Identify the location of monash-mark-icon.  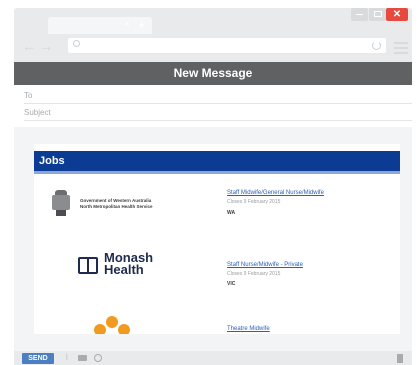
(88, 265).